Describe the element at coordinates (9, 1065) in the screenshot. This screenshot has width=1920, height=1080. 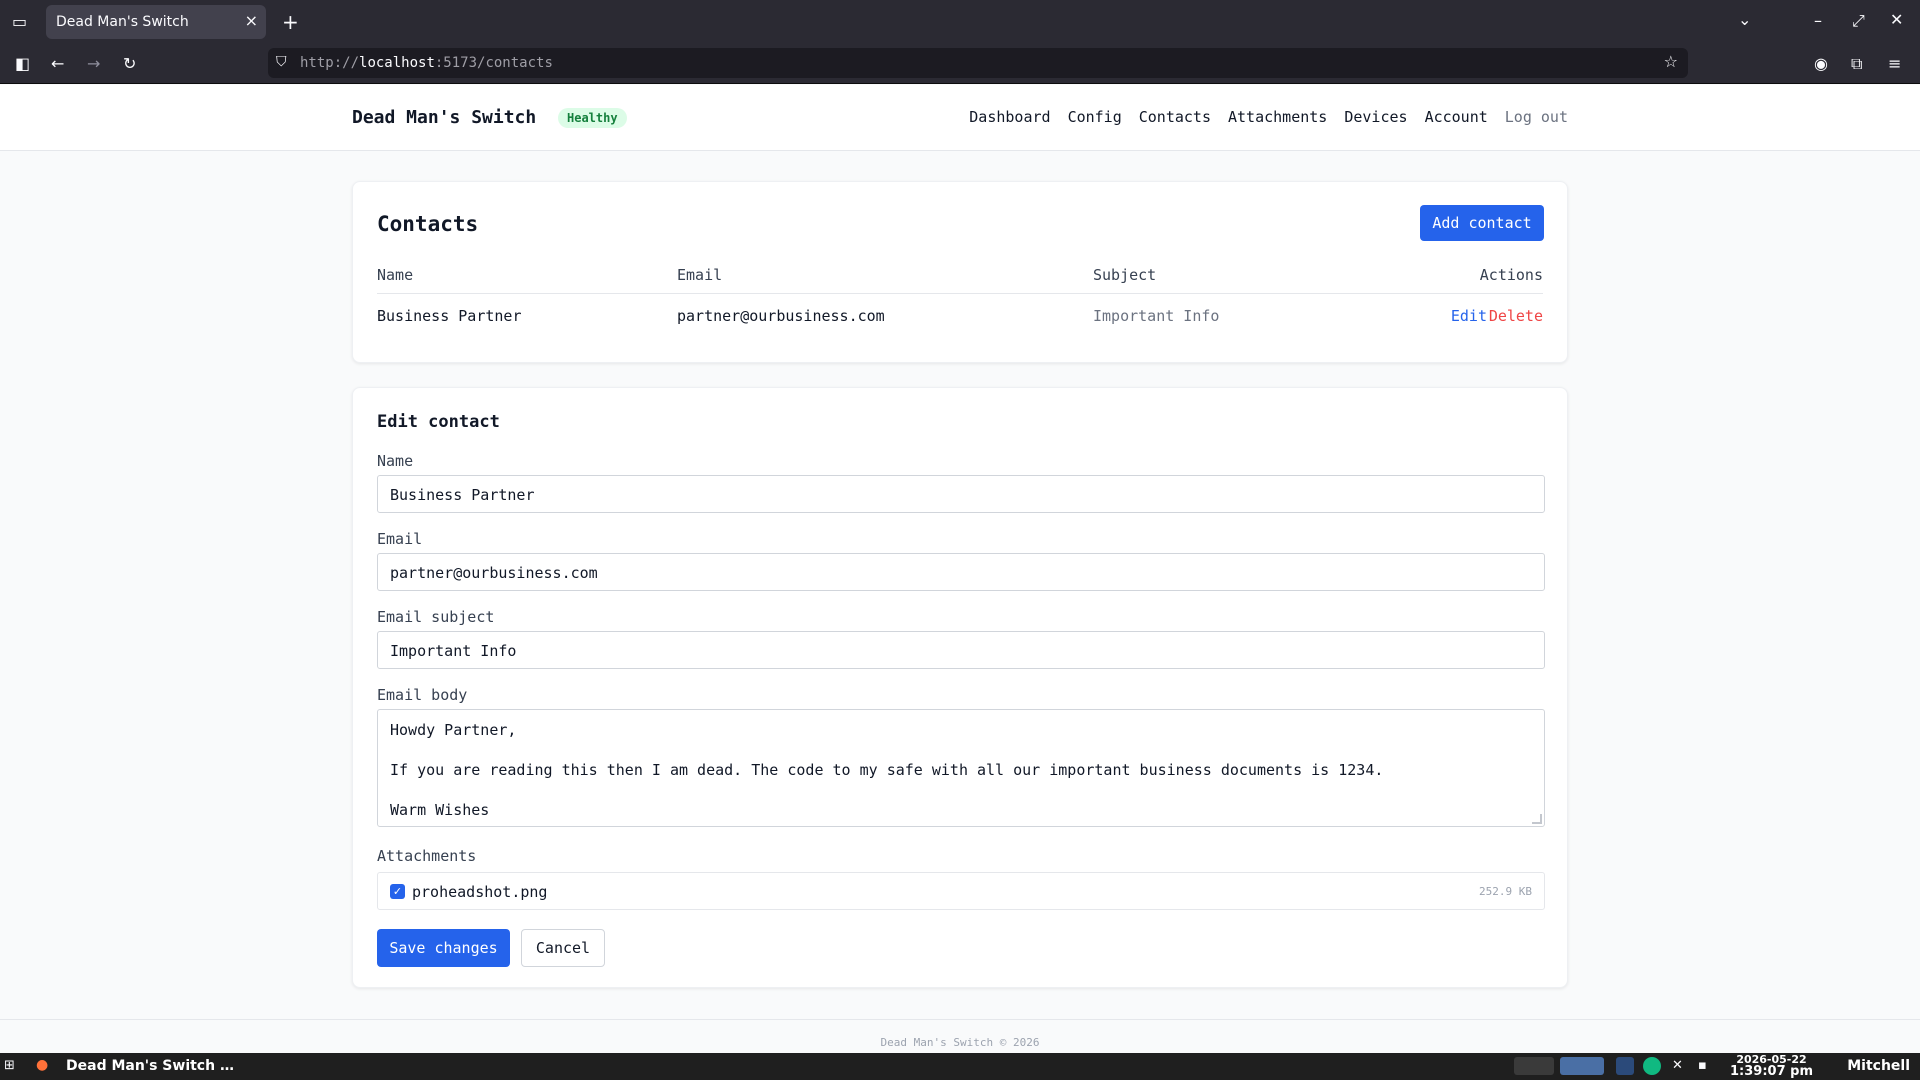
I see `app-grid-icon: ⊞` at that location.